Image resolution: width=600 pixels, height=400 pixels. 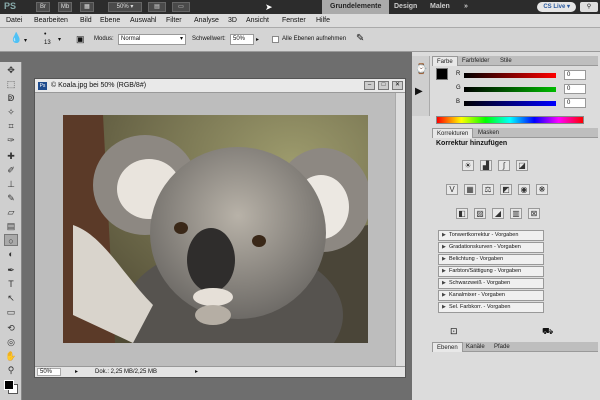 What do you see at coordinates (491, 271) in the screenshot?
I see `preset-farbton-saettigung: ▶ Farbton/Sättigung - Vorgaben` at bounding box center [491, 271].